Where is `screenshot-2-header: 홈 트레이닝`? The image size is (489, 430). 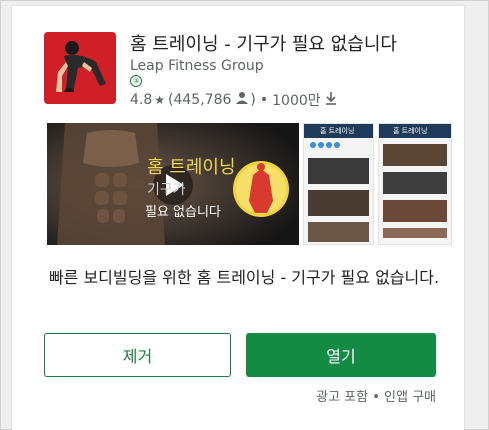
screenshot-2-header: 홈 트레이닝 is located at coordinates (415, 131).